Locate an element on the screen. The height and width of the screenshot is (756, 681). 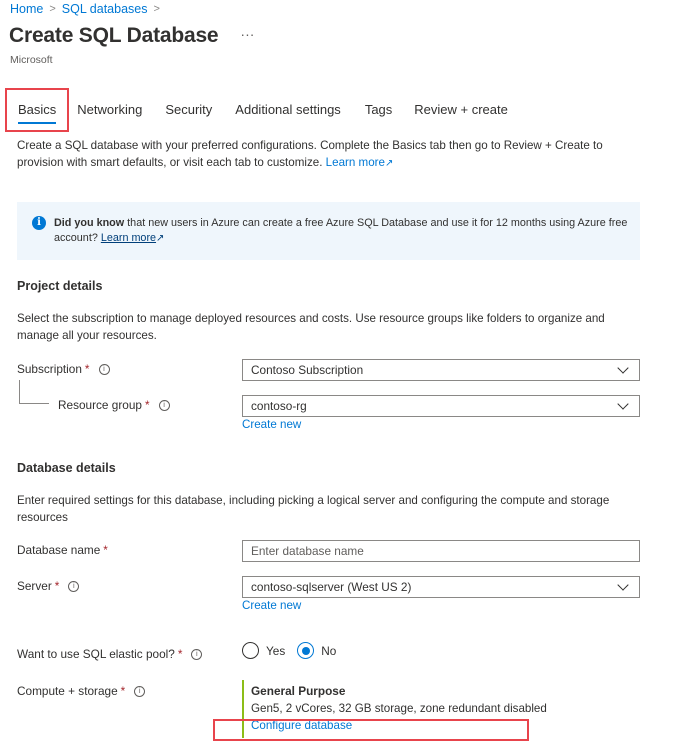
database-name-label: Database name * is located at coordinates (62, 550).